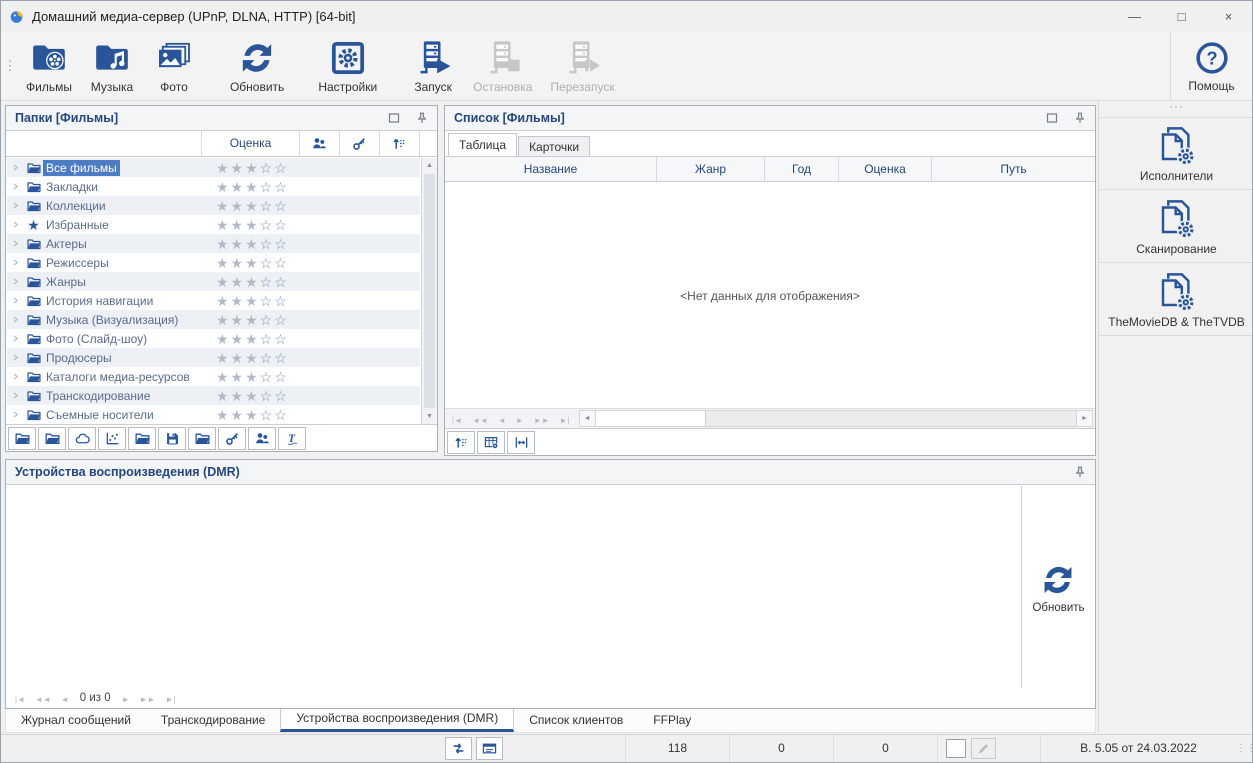  Describe the element at coordinates (213, 720) in the screenshot. I see `bottom-tab: Транскодирование` at that location.